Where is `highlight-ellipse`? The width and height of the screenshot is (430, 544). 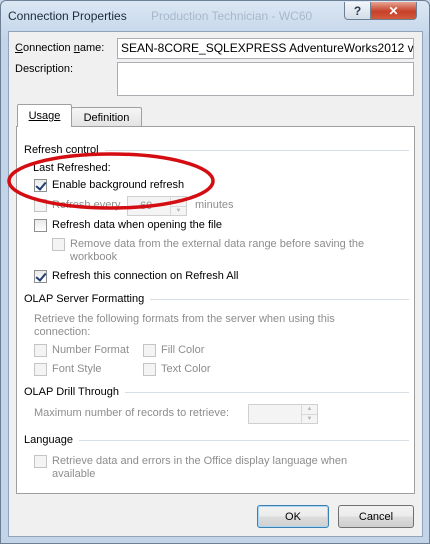
highlight-ellipse is located at coordinates (111, 181).